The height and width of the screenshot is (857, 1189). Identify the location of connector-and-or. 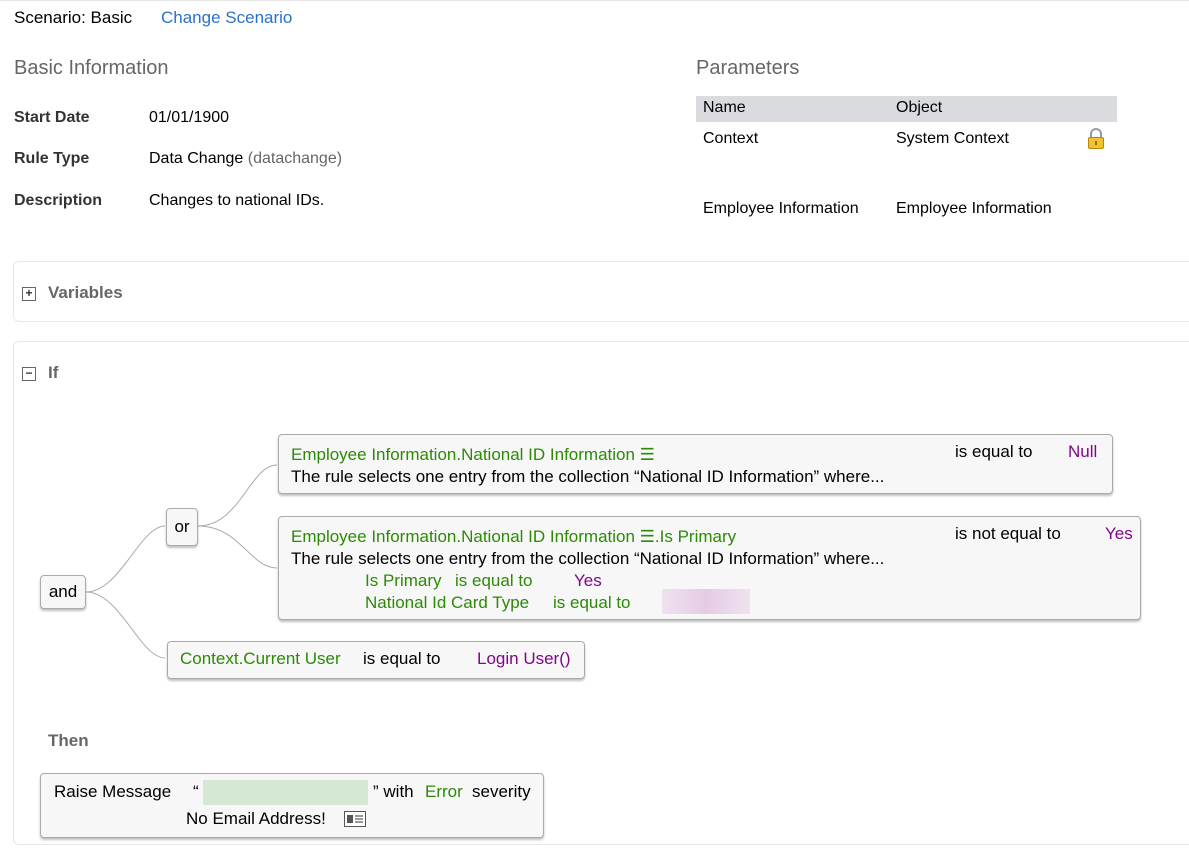
(125, 559).